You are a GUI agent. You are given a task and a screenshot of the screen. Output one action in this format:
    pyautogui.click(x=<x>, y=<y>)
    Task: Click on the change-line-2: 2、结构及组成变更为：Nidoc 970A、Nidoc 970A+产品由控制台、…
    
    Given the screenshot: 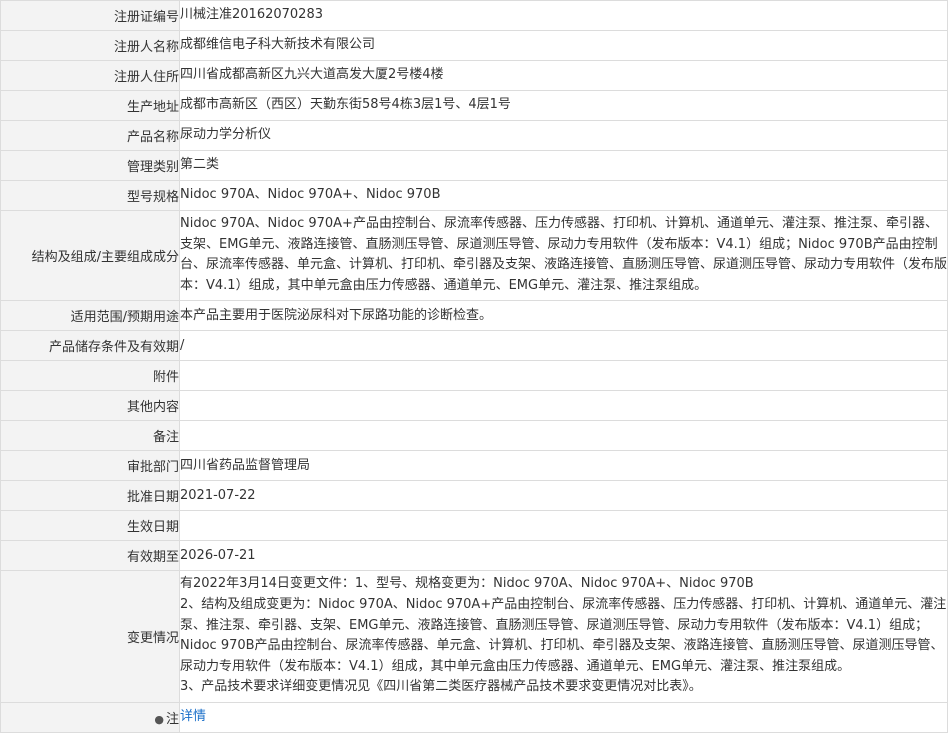 What is the action you would take?
    pyautogui.click(x=563, y=635)
    